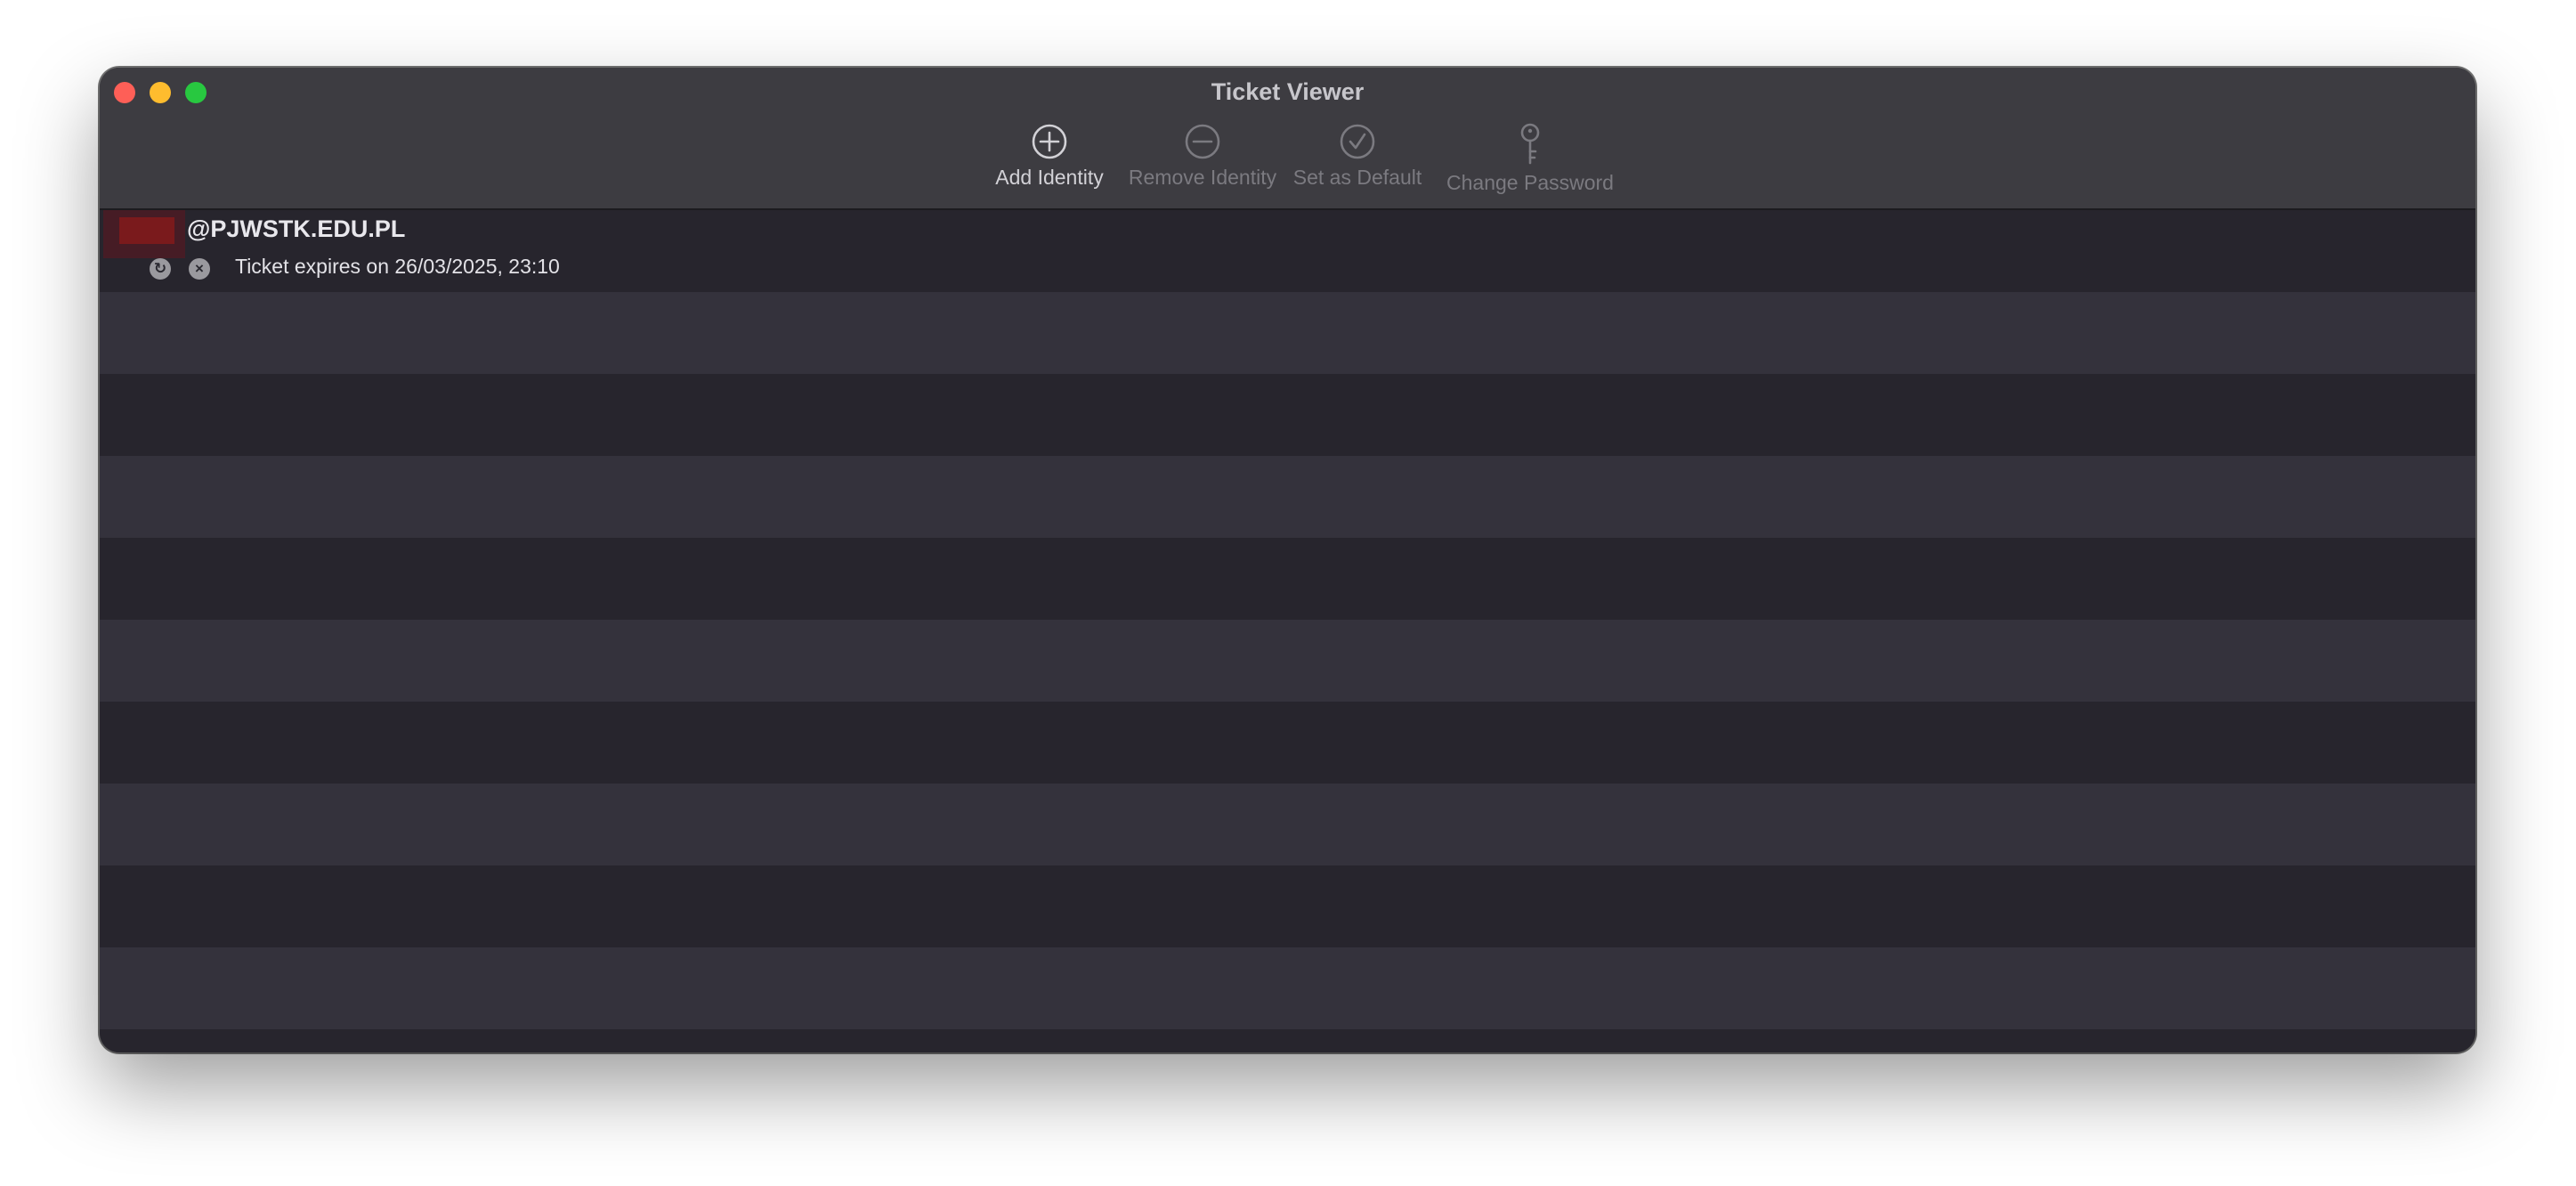 This screenshot has width=2576, height=1186. What do you see at coordinates (1202, 177) in the screenshot?
I see `remove-identity-label: Remove Identity` at bounding box center [1202, 177].